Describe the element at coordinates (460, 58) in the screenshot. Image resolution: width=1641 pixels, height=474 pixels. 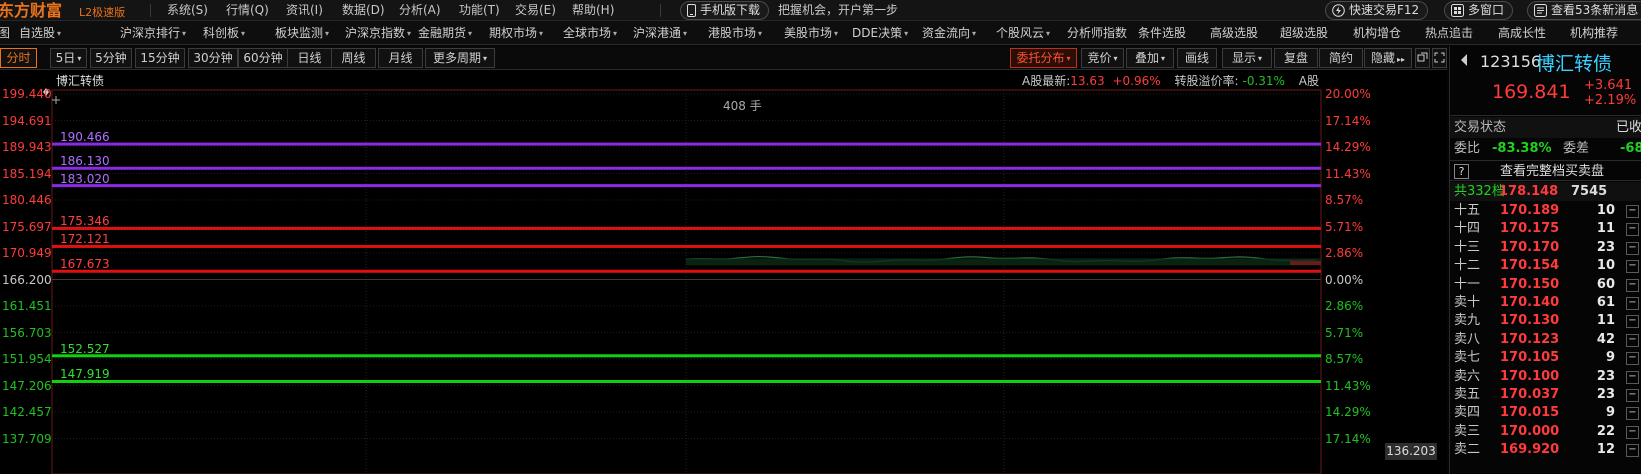
I see `period-9-button: 更多周期 ▾` at that location.